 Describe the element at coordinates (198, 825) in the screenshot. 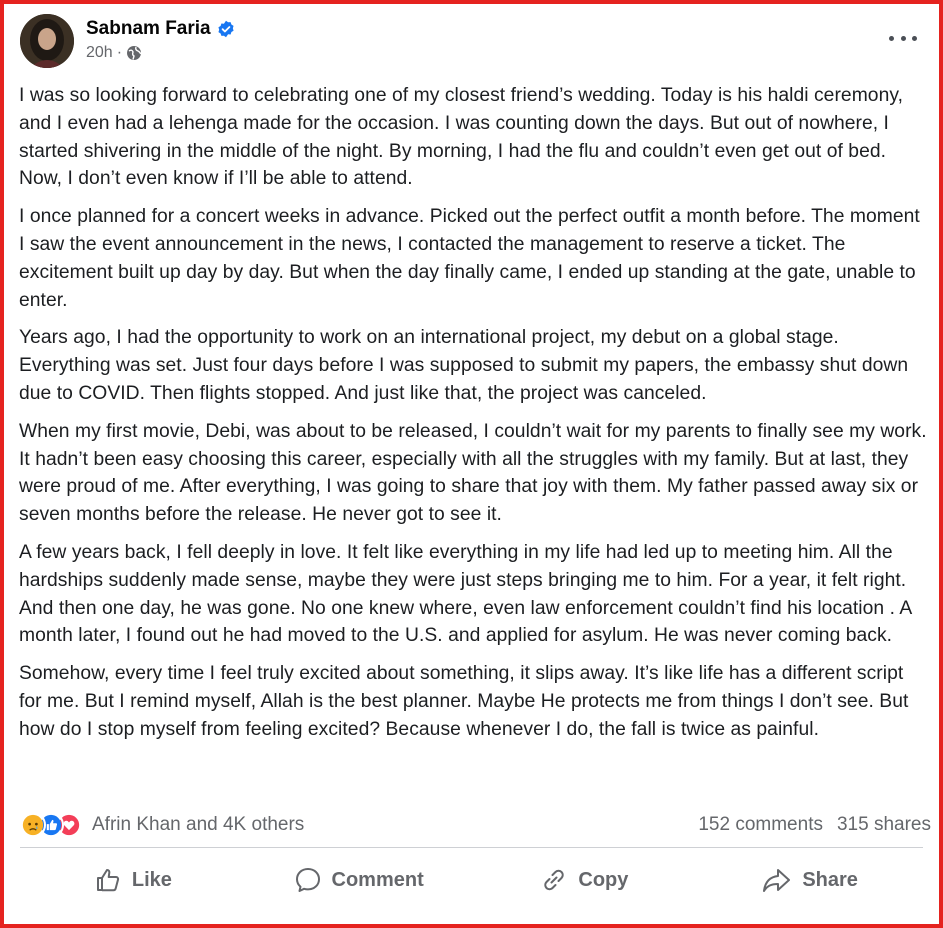

I see `reactors-text: Afrin Khan and 4K others` at that location.